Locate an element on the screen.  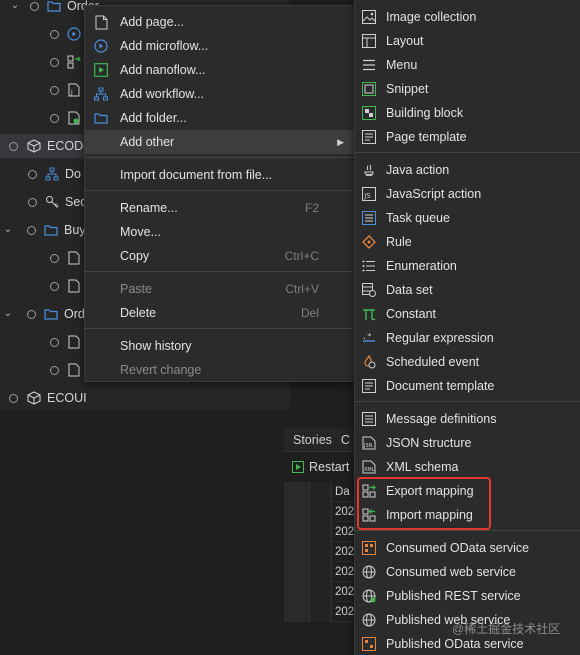
shortcut-label: Ctrl+C is located at coordinates (301, 256).